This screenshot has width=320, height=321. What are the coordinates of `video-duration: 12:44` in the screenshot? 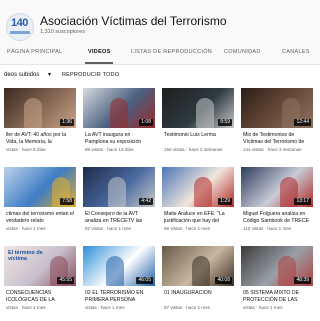 It's located at (302, 122).